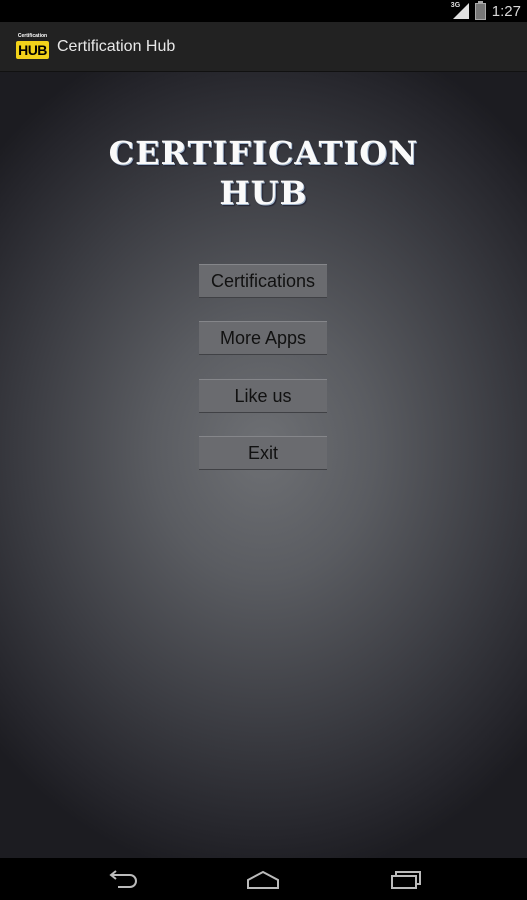 Image resolution: width=527 pixels, height=900 pixels. Describe the element at coordinates (263, 281) in the screenshot. I see `certifications-button: Certifications` at that location.